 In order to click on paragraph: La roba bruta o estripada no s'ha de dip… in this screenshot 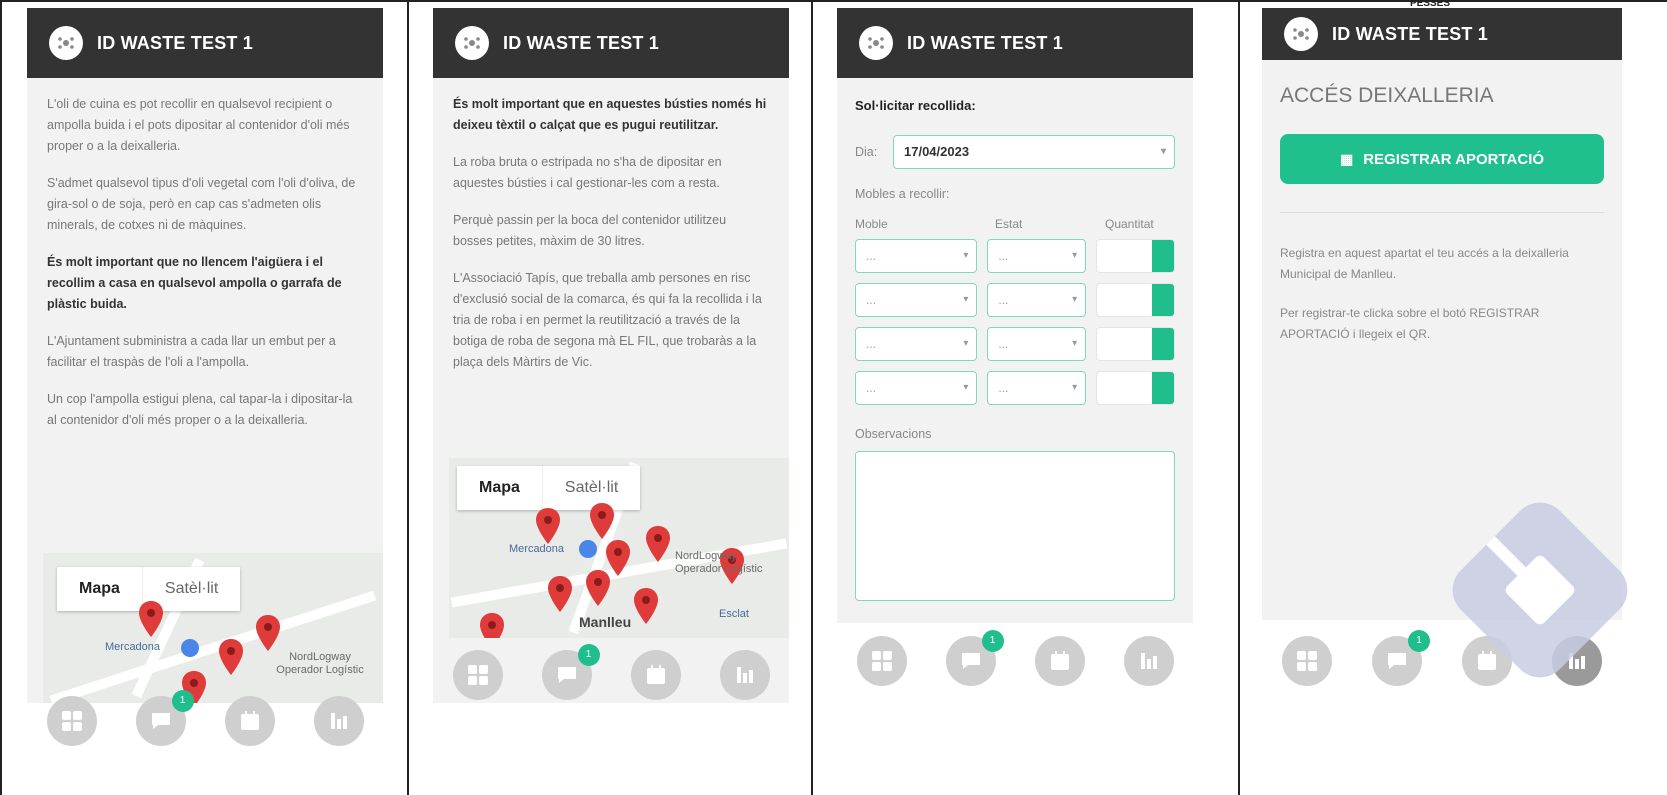, I will do `click(587, 172)`.